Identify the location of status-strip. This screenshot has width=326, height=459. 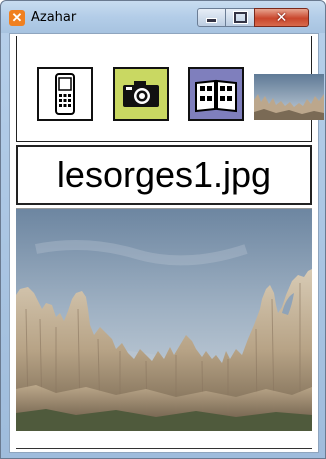
(164, 440).